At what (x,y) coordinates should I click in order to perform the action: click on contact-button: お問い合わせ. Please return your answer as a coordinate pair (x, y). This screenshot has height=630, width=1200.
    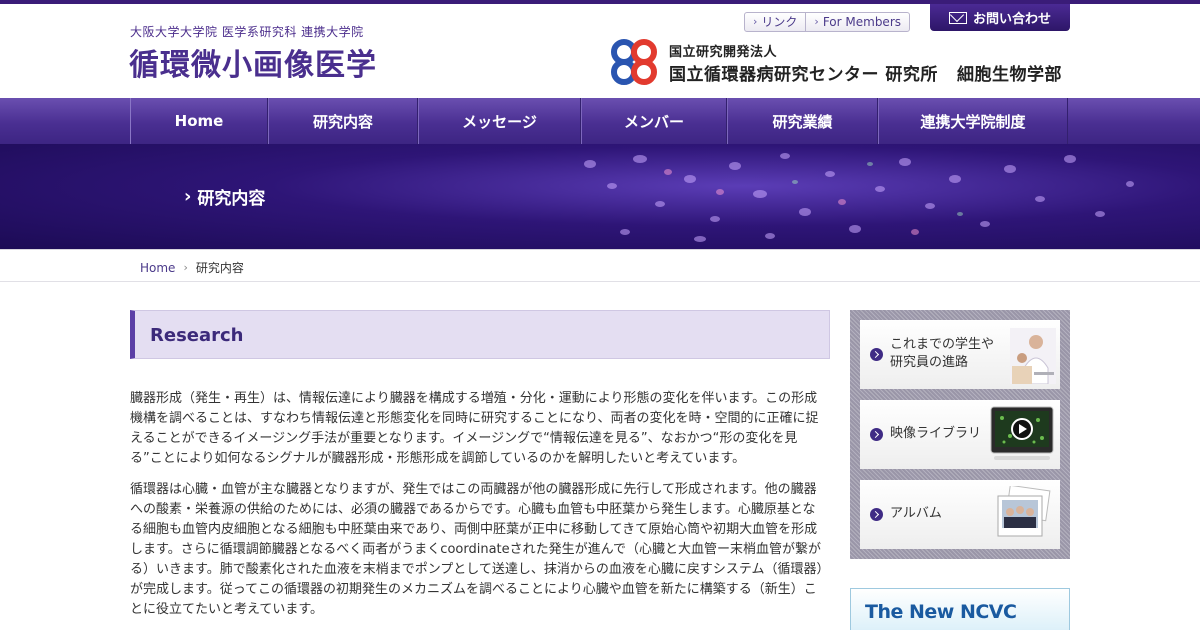
    Looking at the image, I should click on (1000, 17).